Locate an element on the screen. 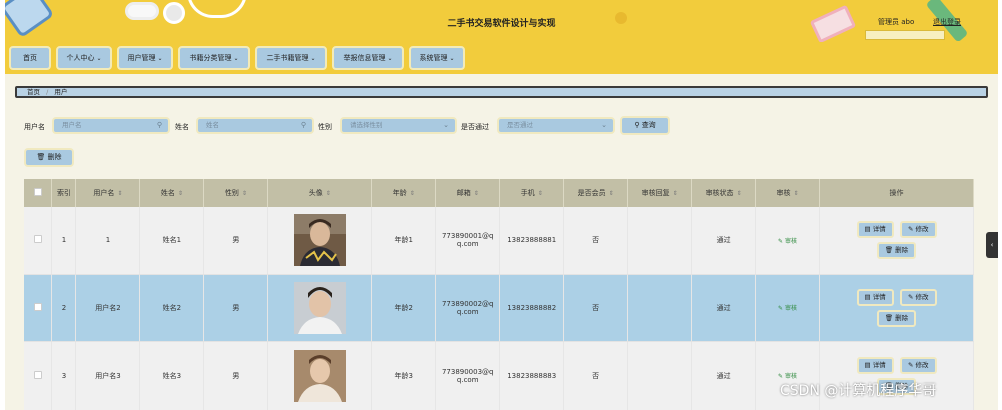 Image resolution: width=1002 pixels, height=410 pixels. username-cell: 1 is located at coordinates (108, 241).